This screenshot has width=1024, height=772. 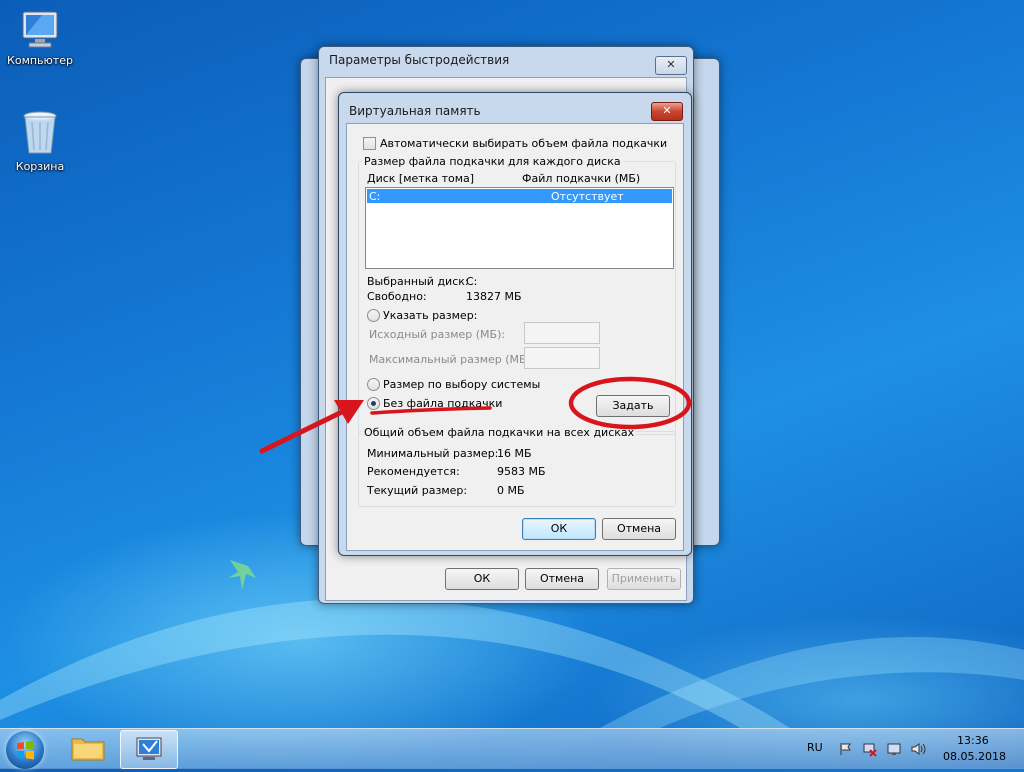 What do you see at coordinates (511, 490) in the screenshot?
I see `current-size-value: 0 МБ` at bounding box center [511, 490].